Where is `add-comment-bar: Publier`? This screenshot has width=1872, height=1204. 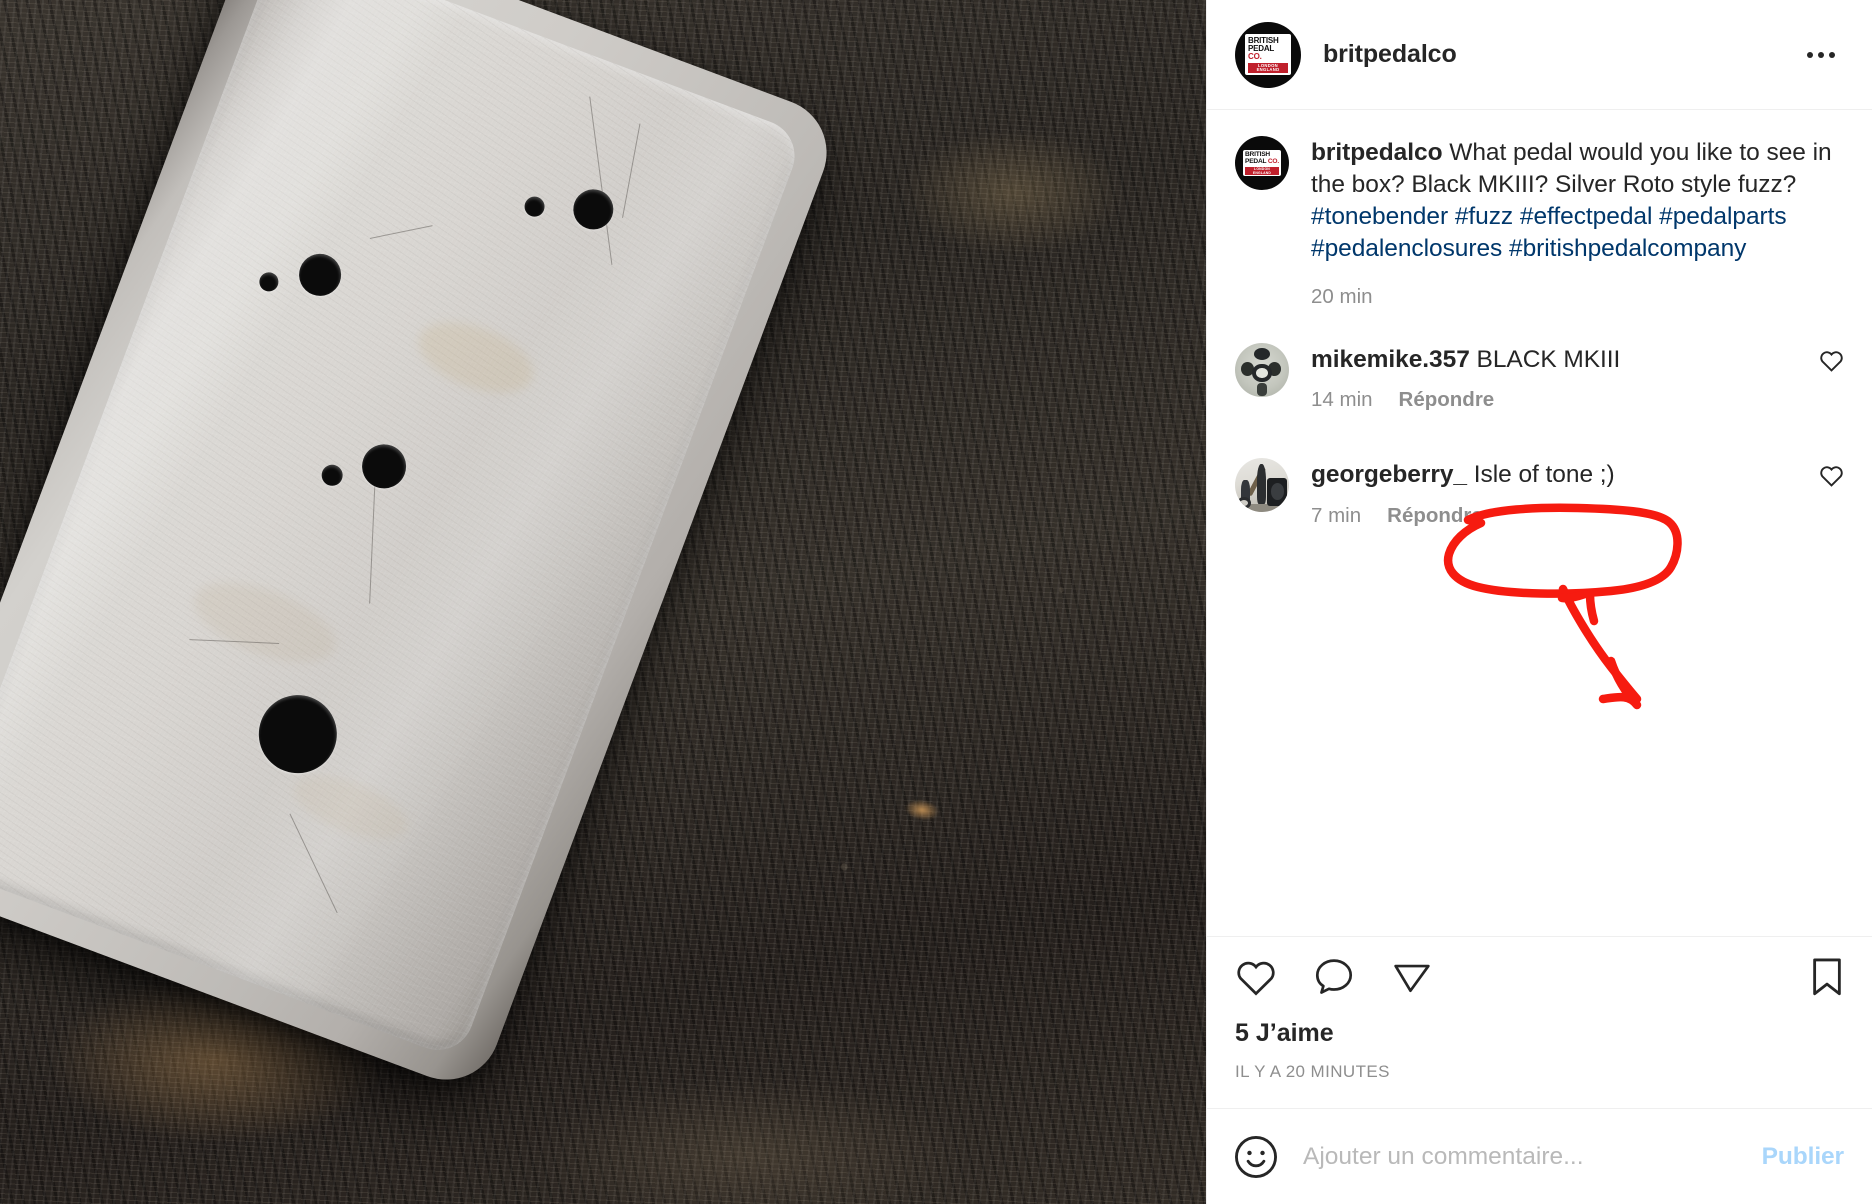
add-comment-bar: Publier is located at coordinates (1539, 1156).